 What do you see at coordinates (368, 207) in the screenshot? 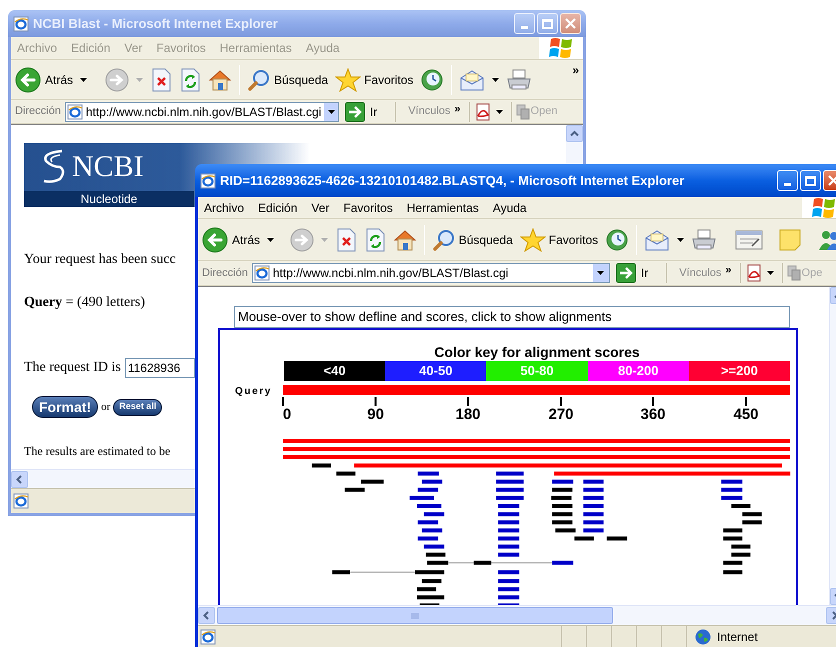
I see `menu-item: Favoritos` at bounding box center [368, 207].